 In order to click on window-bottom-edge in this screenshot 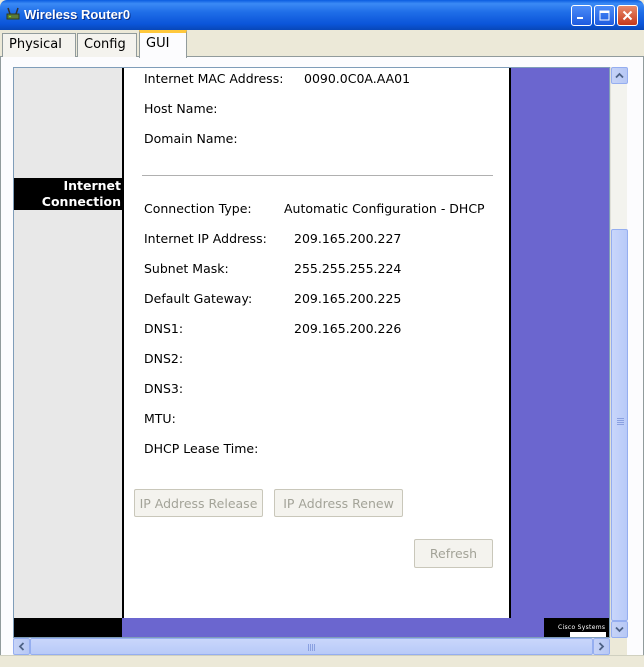, I will do `click(322, 661)`.